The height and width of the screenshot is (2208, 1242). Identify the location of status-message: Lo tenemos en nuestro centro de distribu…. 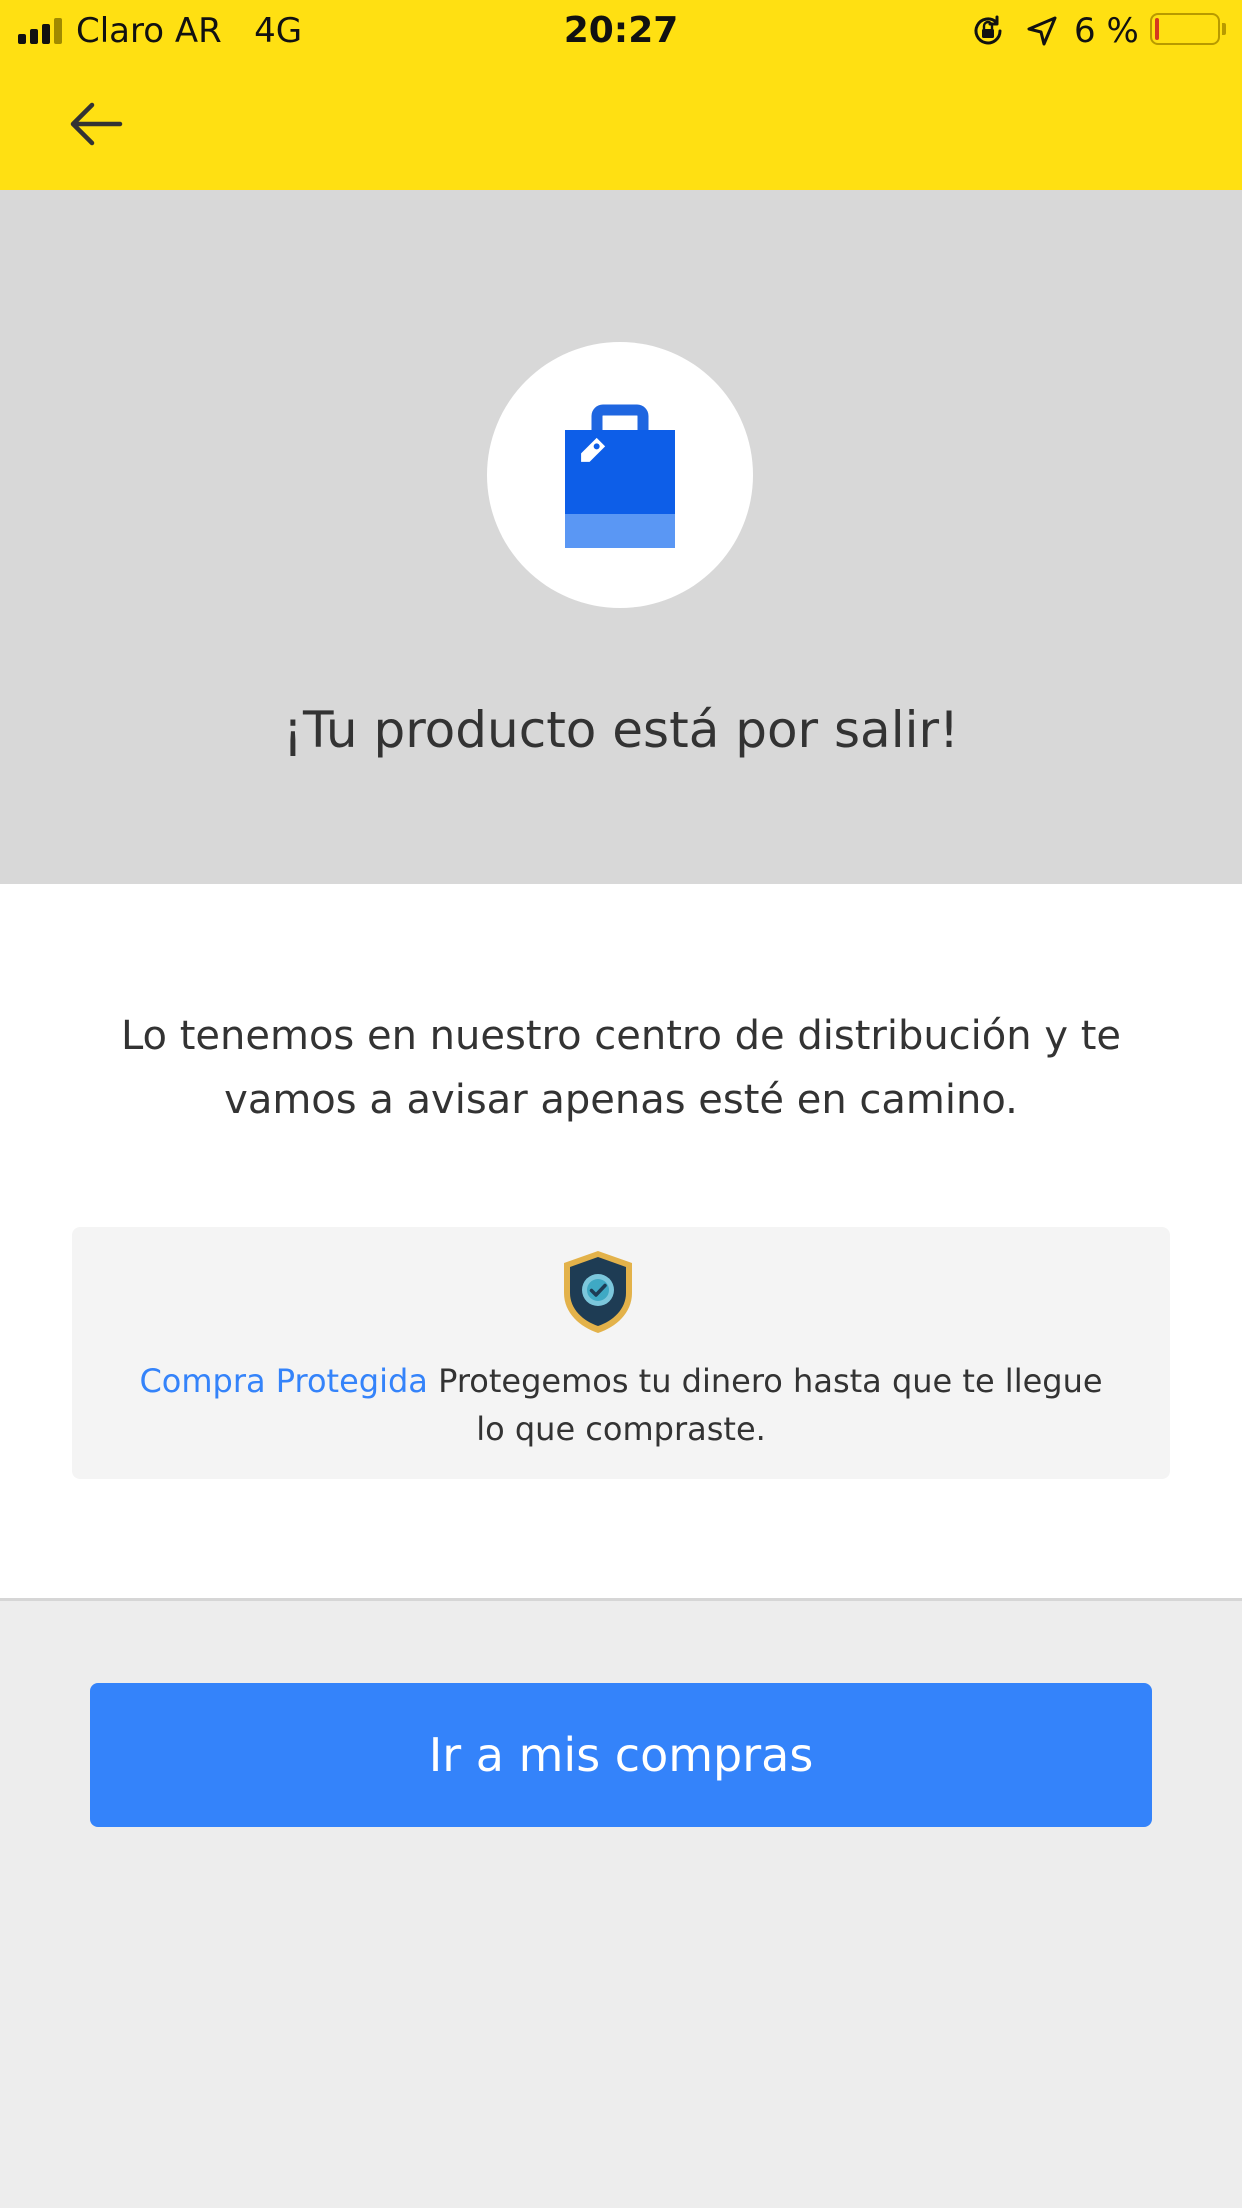
(621, 1068).